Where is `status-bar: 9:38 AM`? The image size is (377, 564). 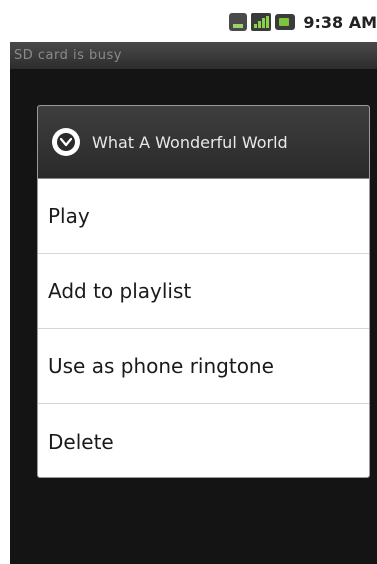
status-bar: 9:38 AM is located at coordinates (193, 21).